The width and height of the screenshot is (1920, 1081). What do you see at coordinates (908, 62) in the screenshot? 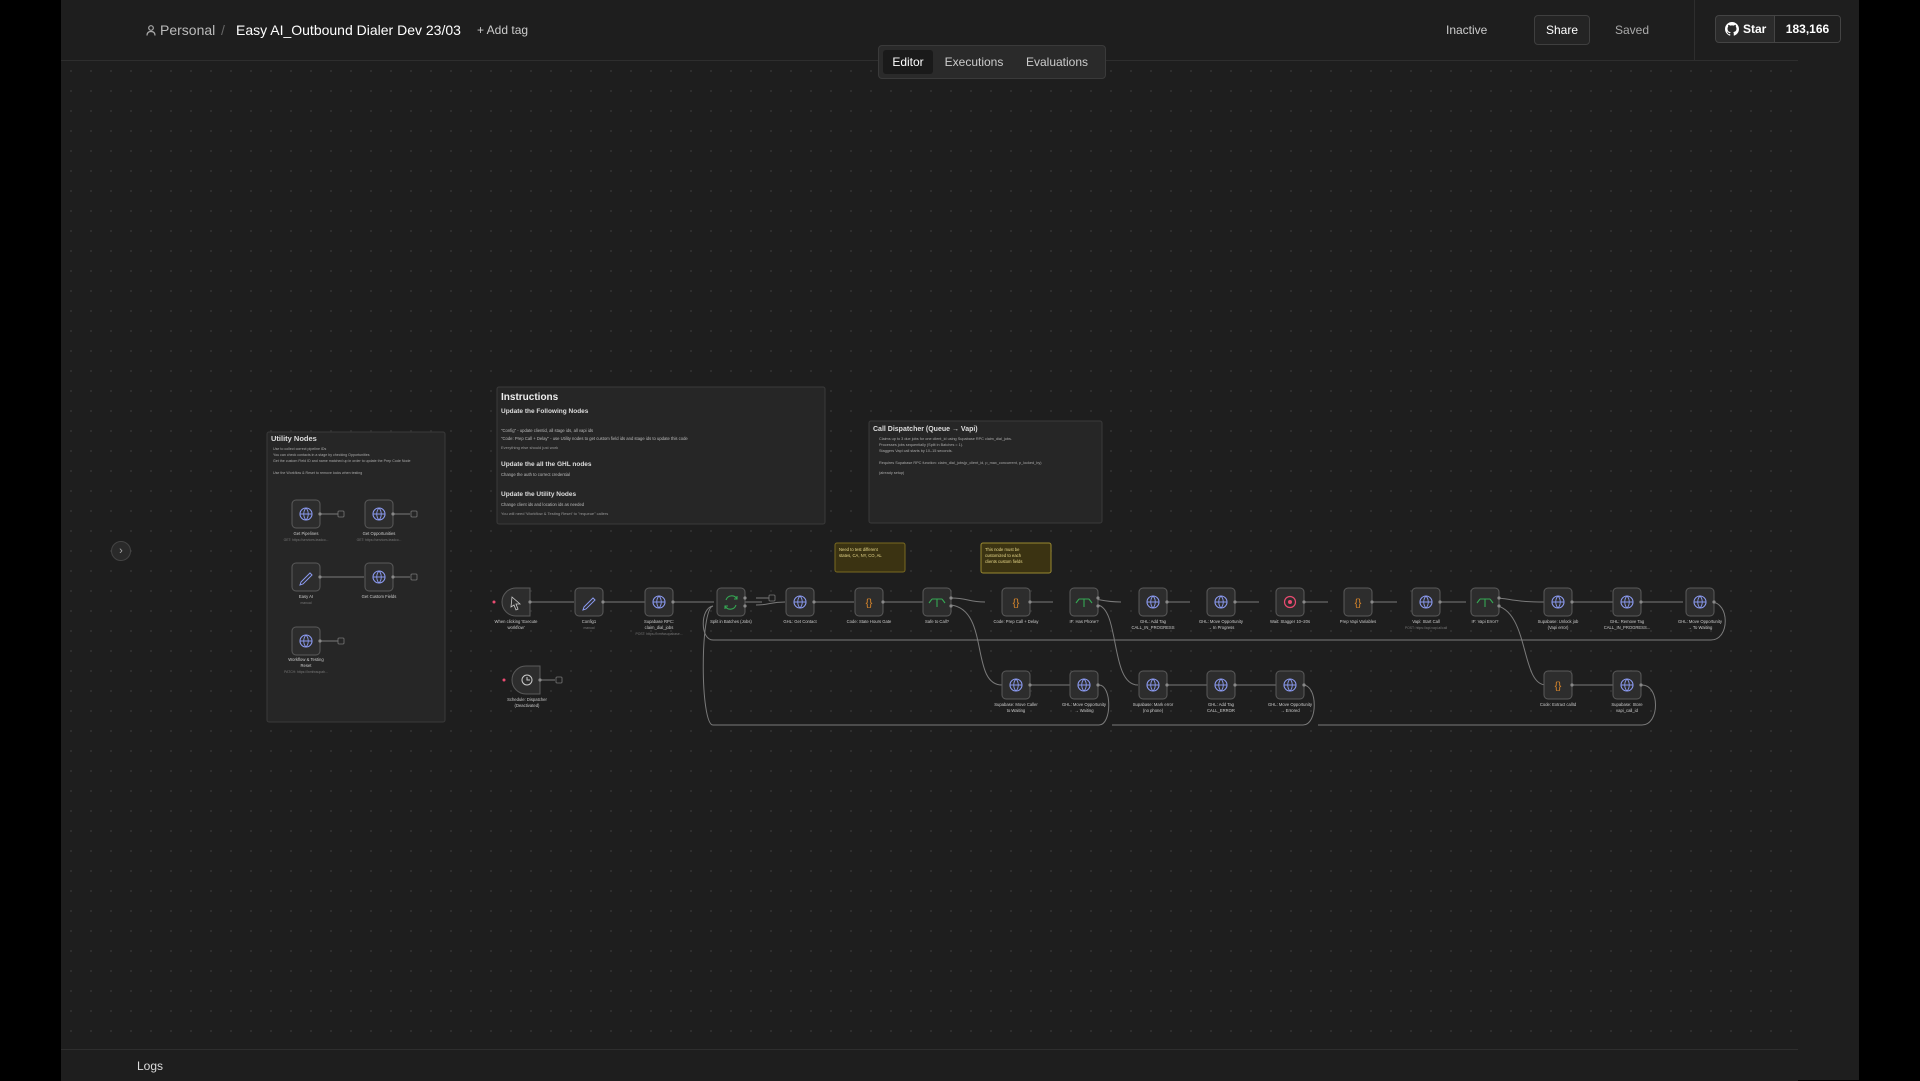
I see `tab-editor: Editor` at bounding box center [908, 62].